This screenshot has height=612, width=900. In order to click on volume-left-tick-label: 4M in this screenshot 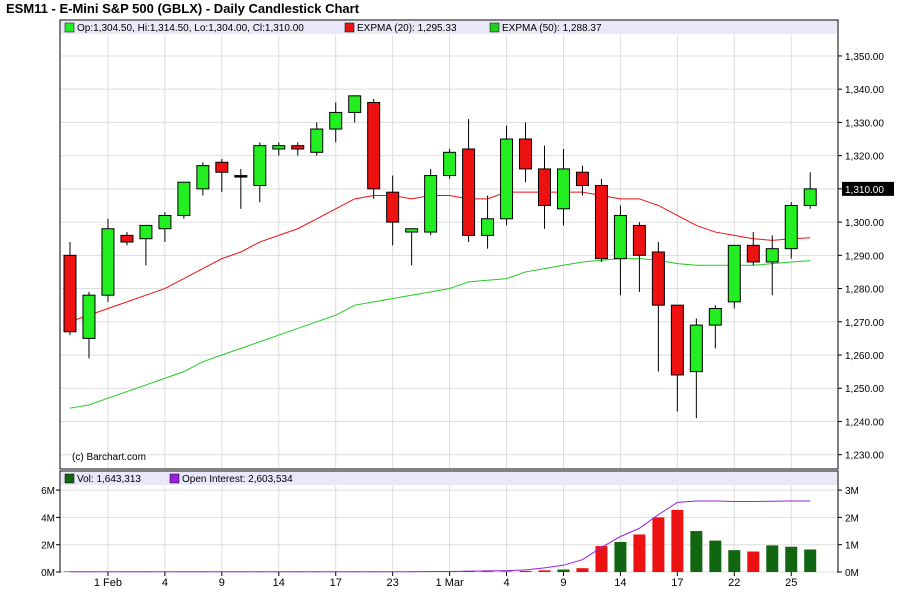, I will do `click(48, 518)`.